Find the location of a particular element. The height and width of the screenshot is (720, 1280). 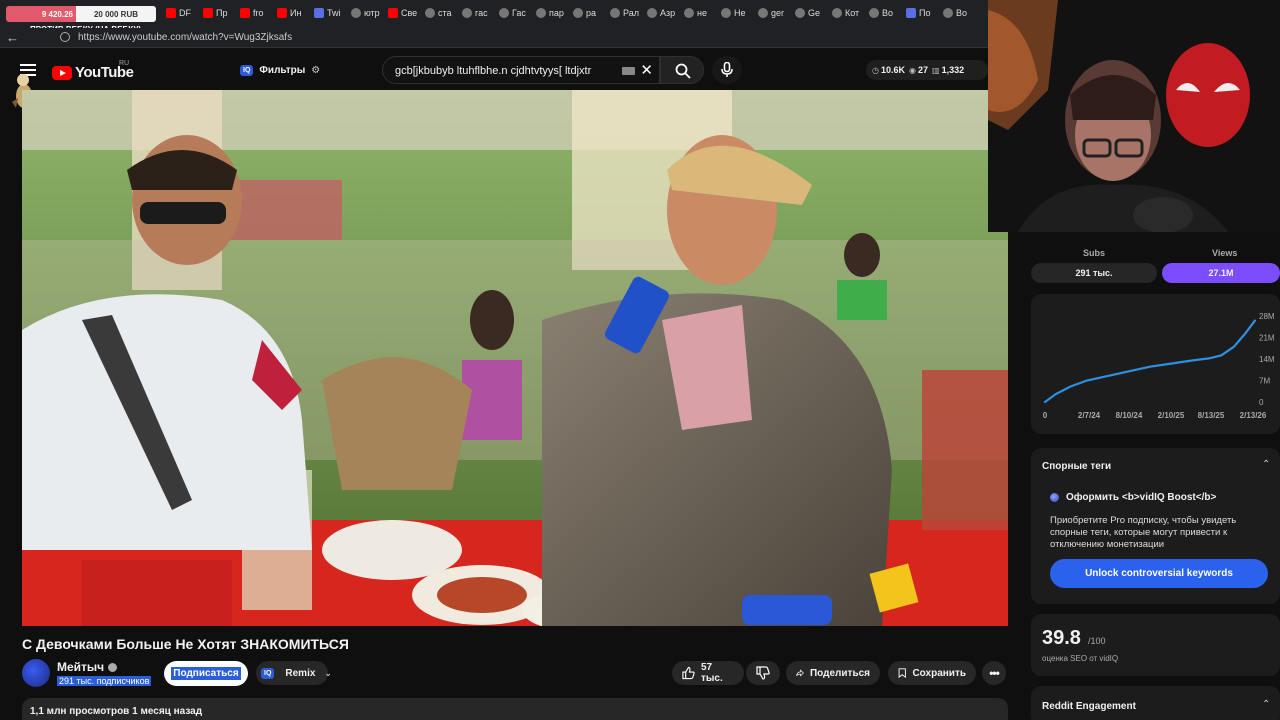

search-icon is located at coordinates (683, 71).